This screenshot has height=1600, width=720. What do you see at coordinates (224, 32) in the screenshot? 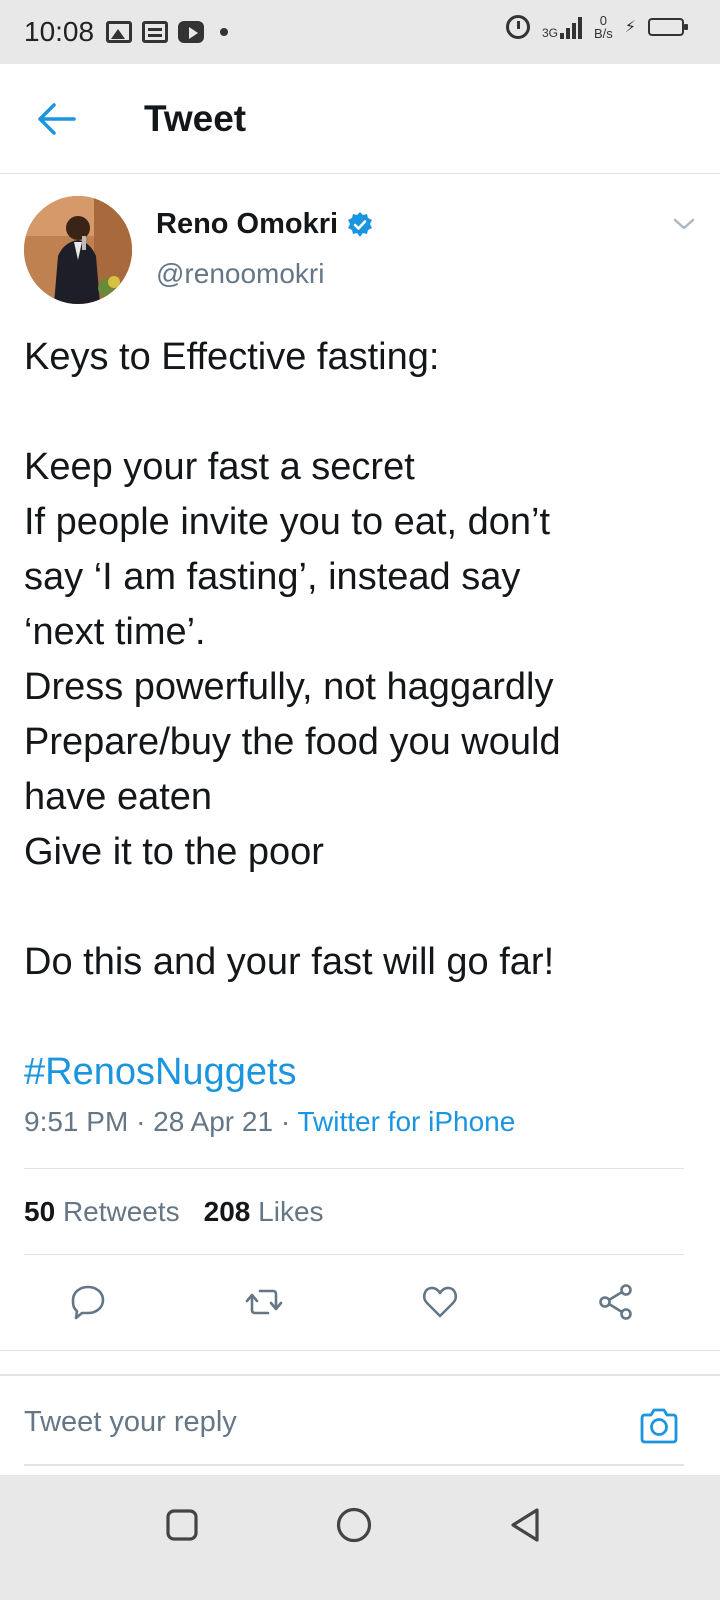
I see `more-notifications-dot-icon` at bounding box center [224, 32].